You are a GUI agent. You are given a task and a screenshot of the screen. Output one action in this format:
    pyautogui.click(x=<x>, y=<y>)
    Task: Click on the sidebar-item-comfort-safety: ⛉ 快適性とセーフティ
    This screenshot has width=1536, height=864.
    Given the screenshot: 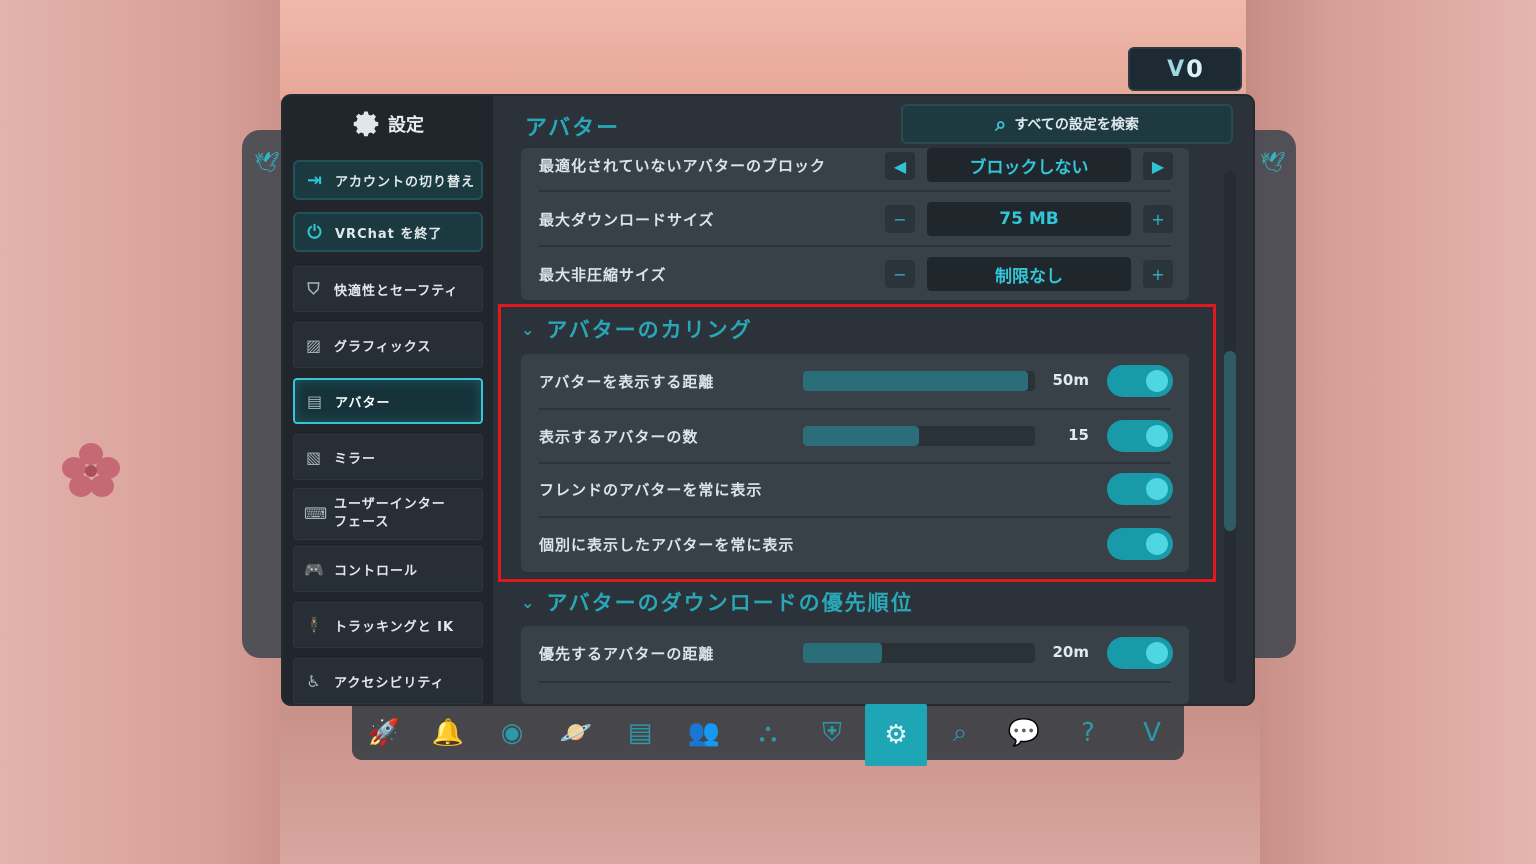 What is the action you would take?
    pyautogui.click(x=388, y=289)
    